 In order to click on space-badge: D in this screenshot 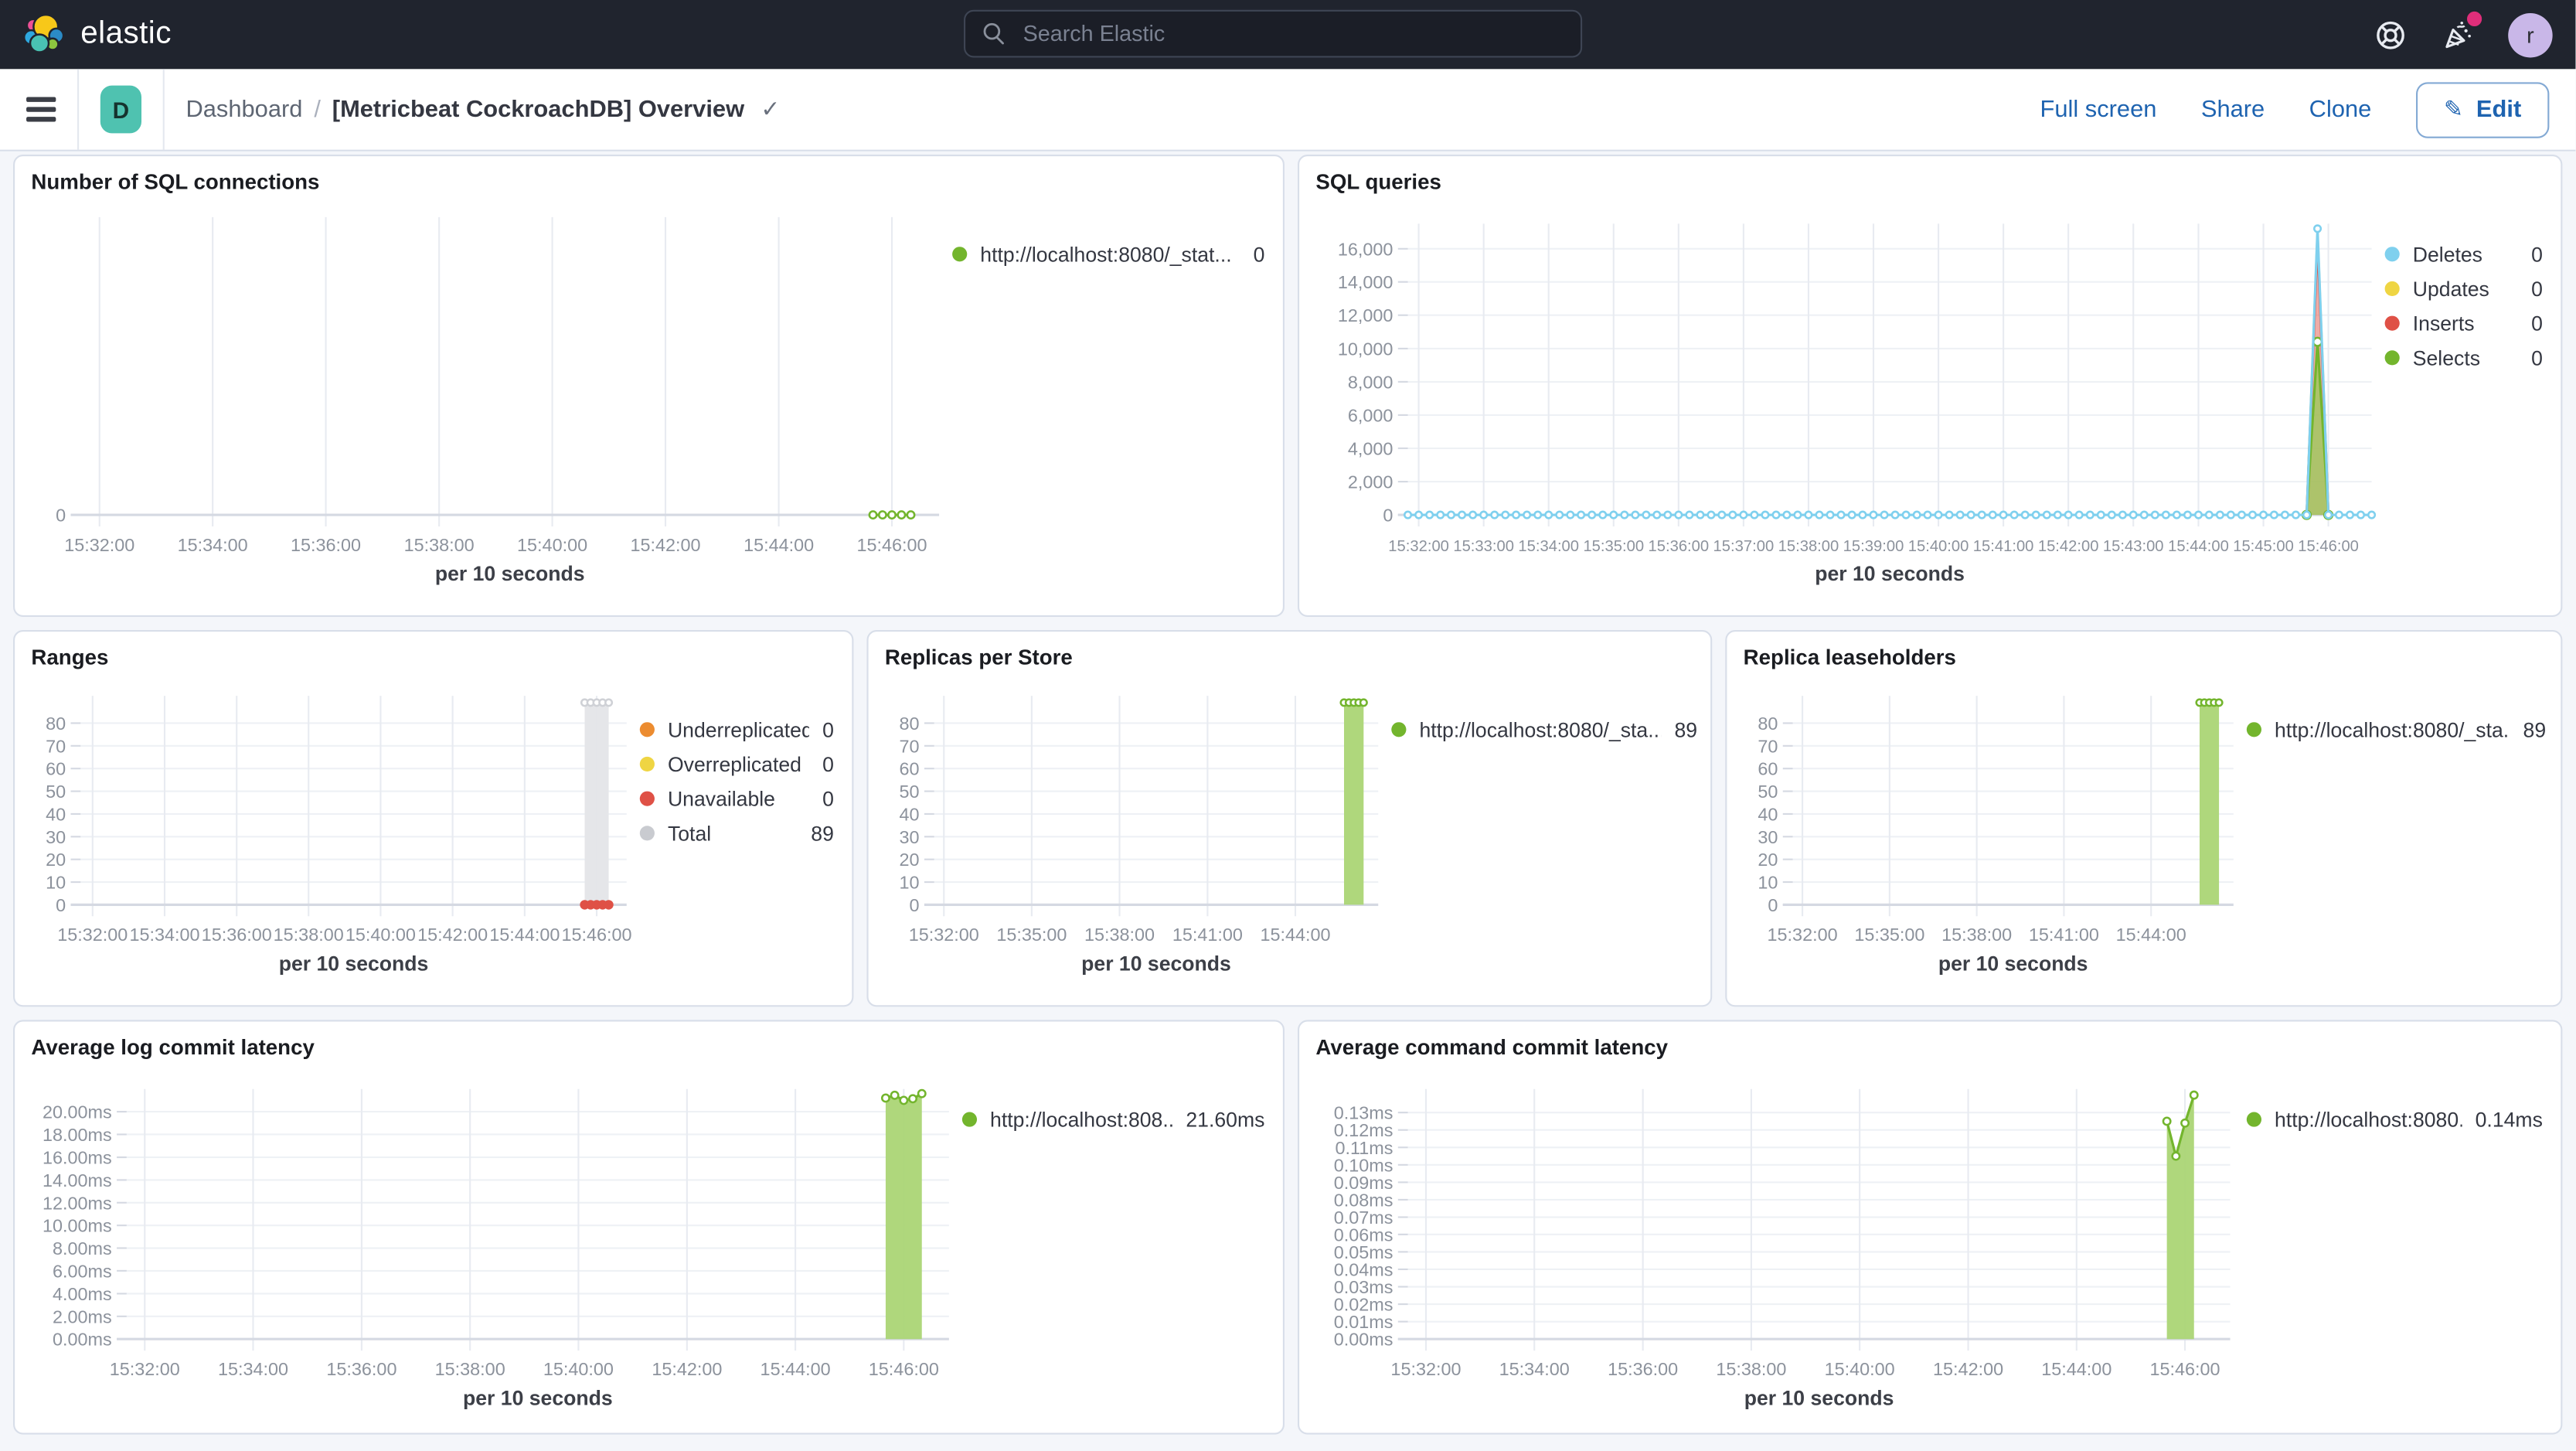, I will do `click(121, 109)`.